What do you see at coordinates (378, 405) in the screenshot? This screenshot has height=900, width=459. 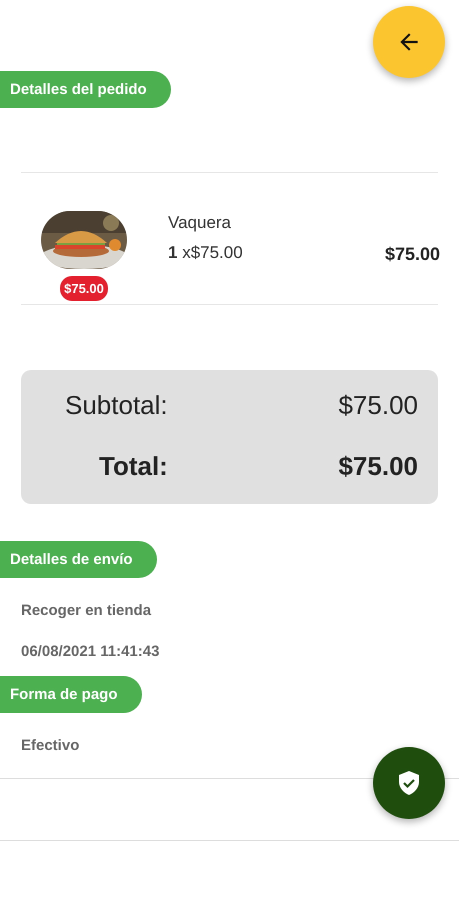 I see `subtotal-value: $75.00` at bounding box center [378, 405].